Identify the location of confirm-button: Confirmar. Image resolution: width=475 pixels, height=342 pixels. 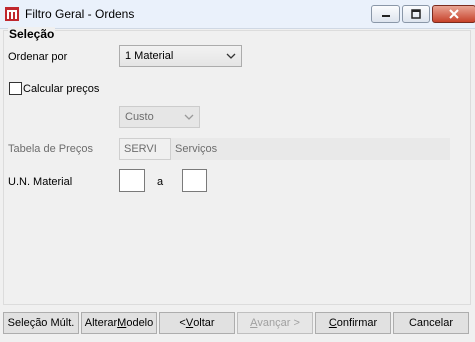
(353, 323).